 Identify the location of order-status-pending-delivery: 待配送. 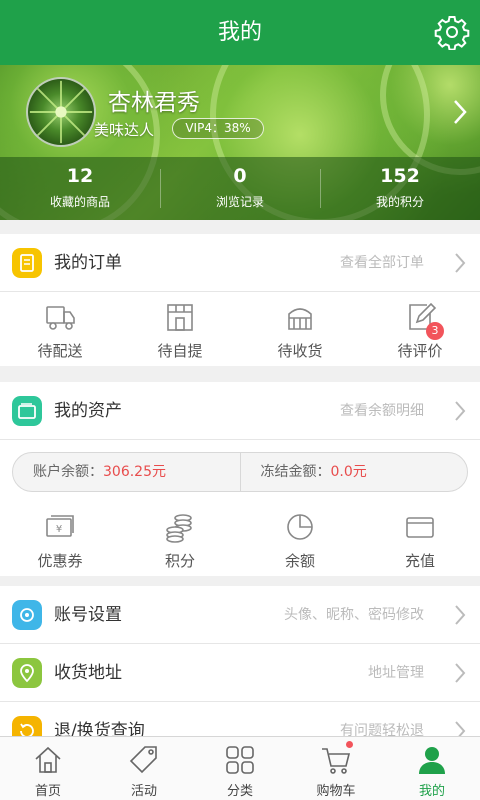
(60, 329).